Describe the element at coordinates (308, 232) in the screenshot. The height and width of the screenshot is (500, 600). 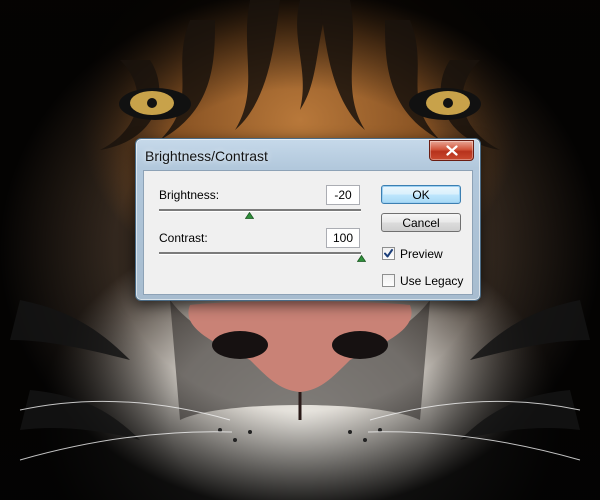
I see `dialog-content: Brightness: Contrast: OK Cancel Preview` at that location.